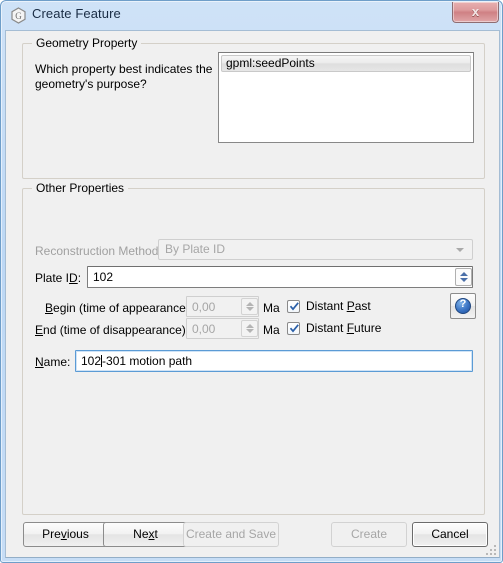 Image resolution: width=503 pixels, height=563 pixels. I want to click on plate-id-label: Plate ID:, so click(58, 278).